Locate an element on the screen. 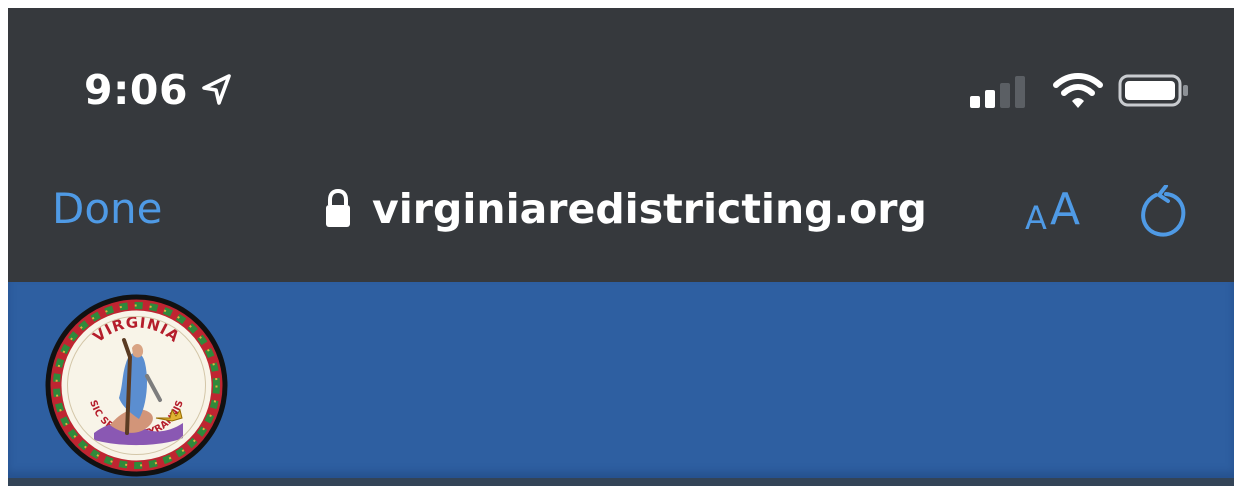  wifi-icon is located at coordinates (1078, 90).